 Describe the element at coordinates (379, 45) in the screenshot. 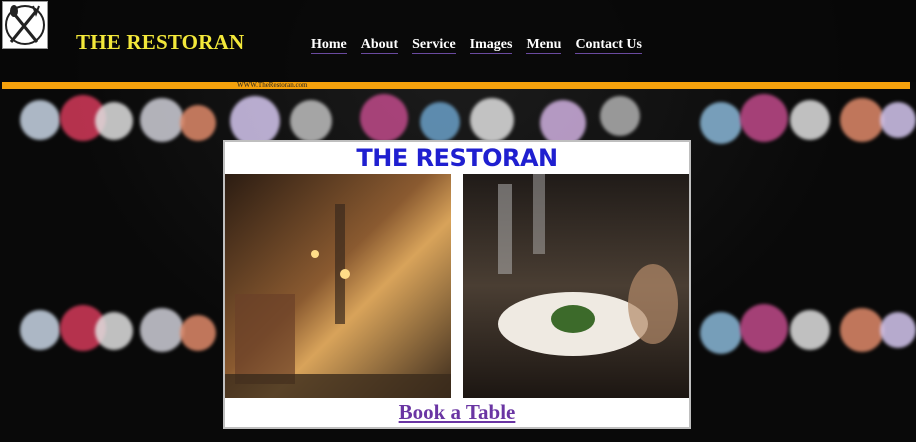

I see `nav-about: About` at that location.